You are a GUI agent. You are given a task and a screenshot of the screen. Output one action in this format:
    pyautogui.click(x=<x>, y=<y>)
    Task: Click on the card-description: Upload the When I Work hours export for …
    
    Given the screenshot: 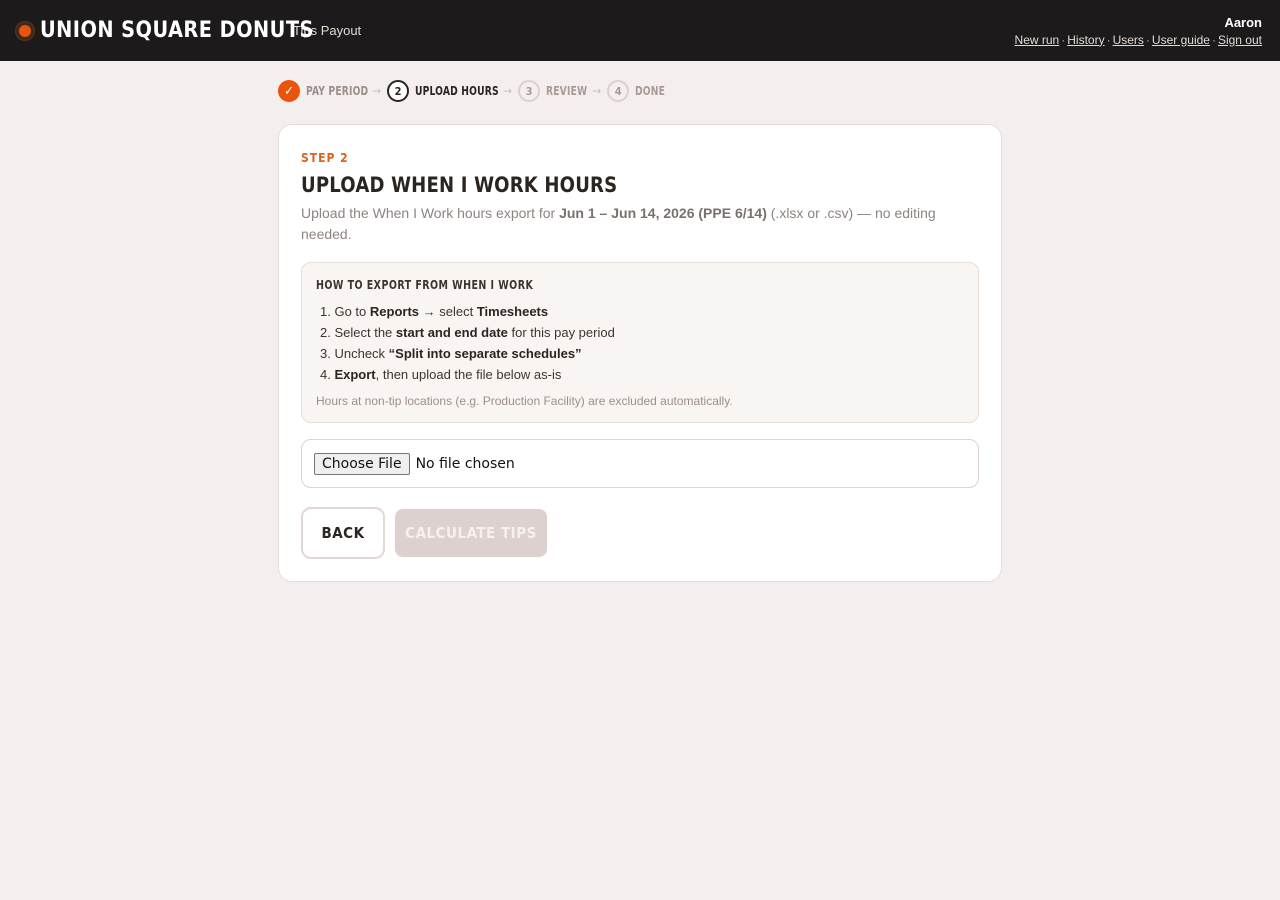 What is the action you would take?
    pyautogui.click(x=631, y=224)
    